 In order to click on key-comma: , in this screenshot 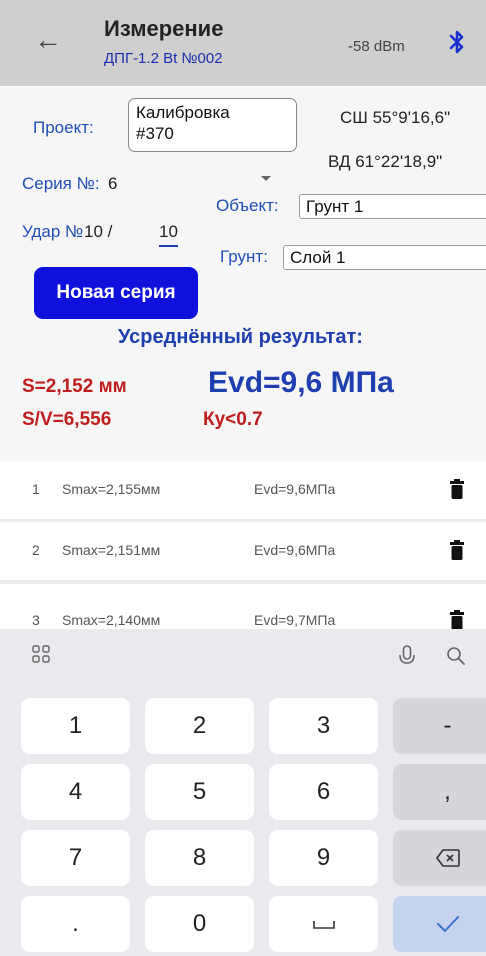, I will do `click(439, 792)`.